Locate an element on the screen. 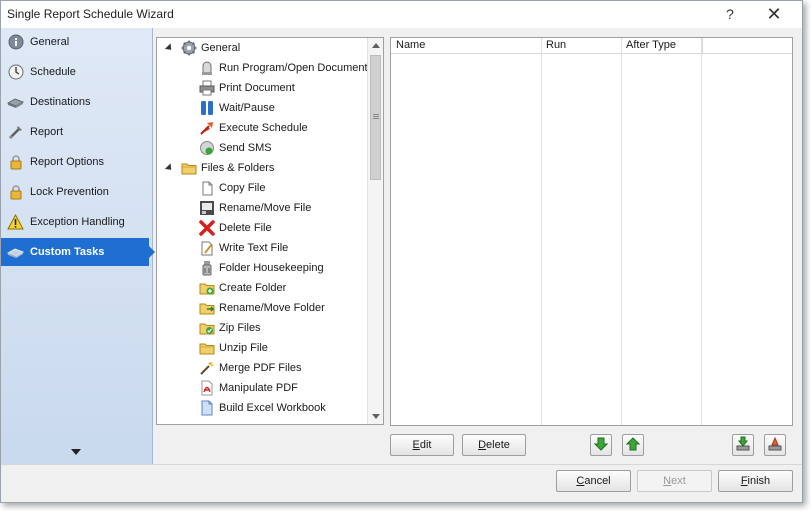 This screenshot has height=511, width=811. arrow-down-icon is located at coordinates (601, 445).